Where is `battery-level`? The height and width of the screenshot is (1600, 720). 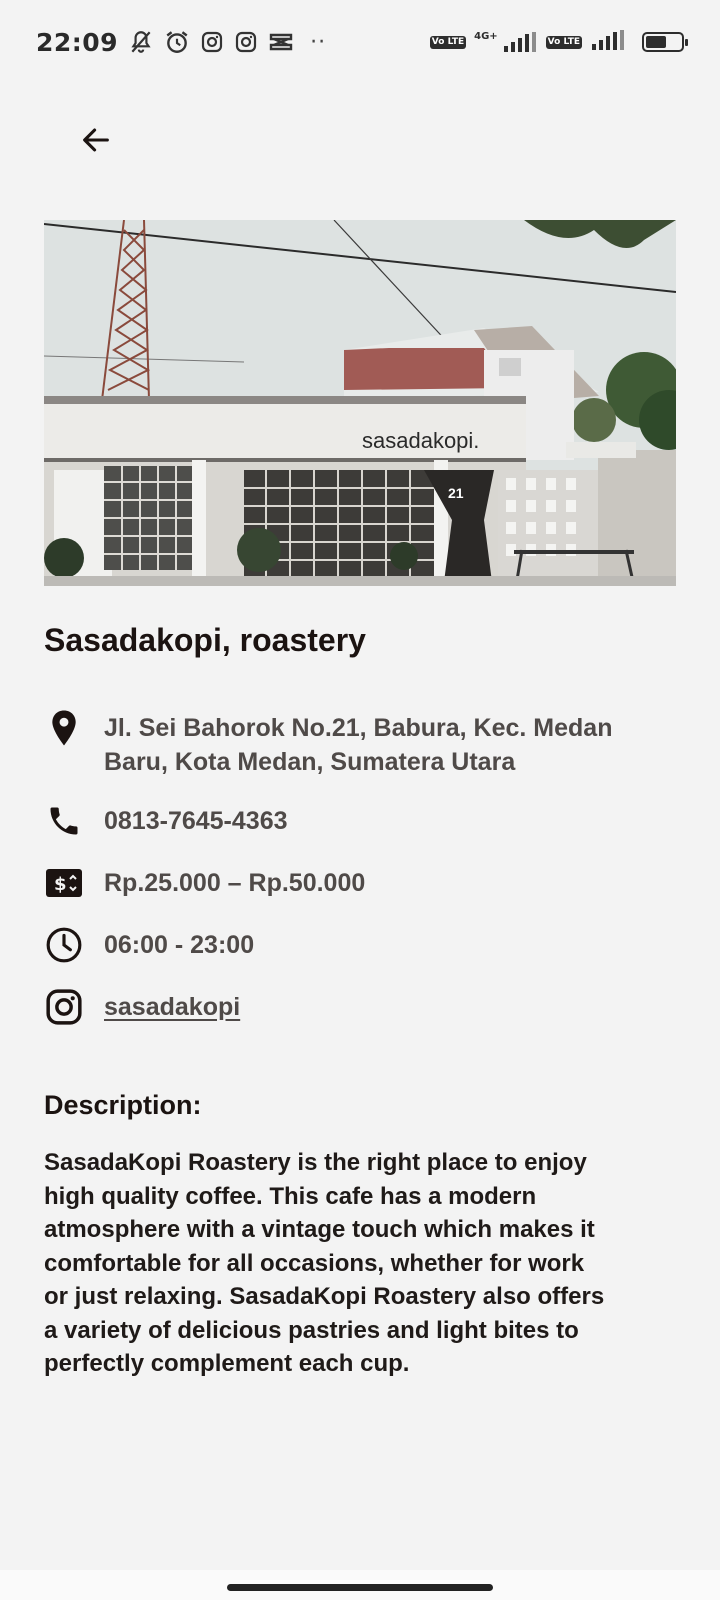
battery-level is located at coordinates (656, 42).